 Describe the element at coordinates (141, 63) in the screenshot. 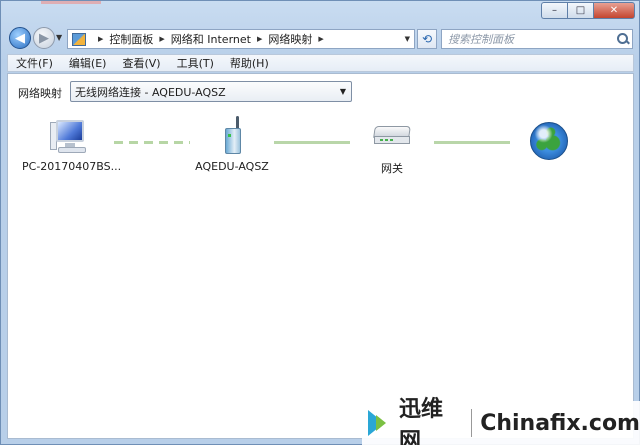

I see `menu-view: 查看(V)` at that location.